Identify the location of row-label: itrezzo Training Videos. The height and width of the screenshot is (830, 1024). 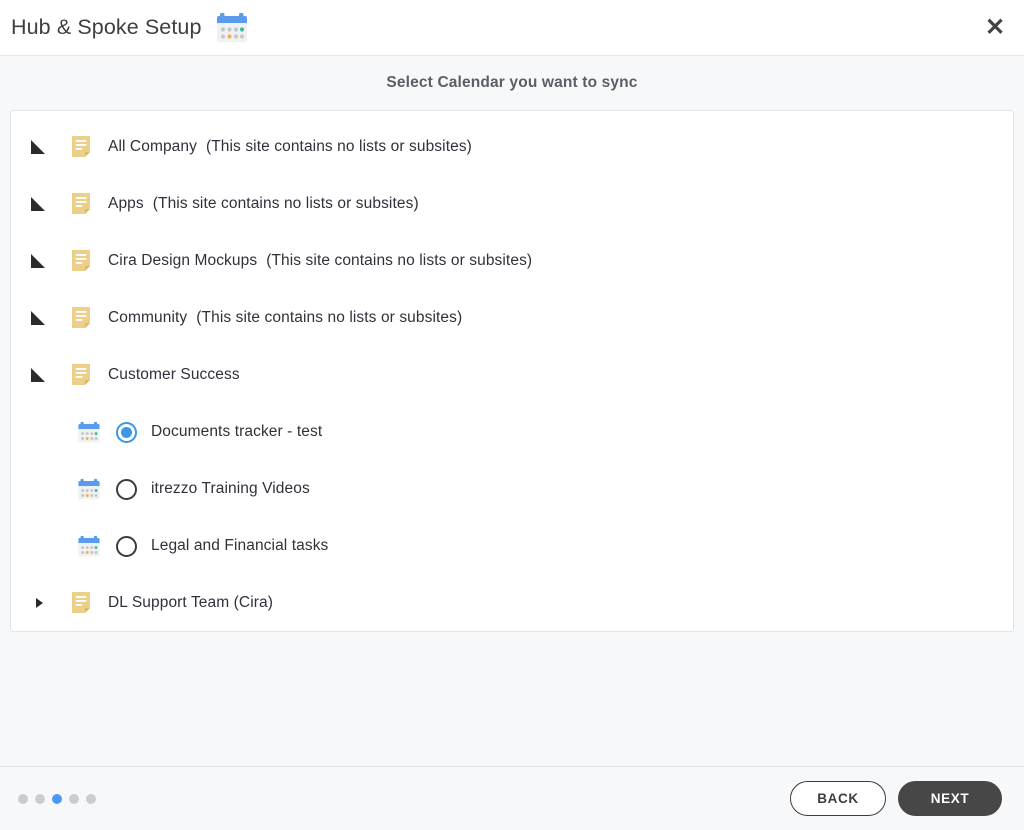
(230, 488).